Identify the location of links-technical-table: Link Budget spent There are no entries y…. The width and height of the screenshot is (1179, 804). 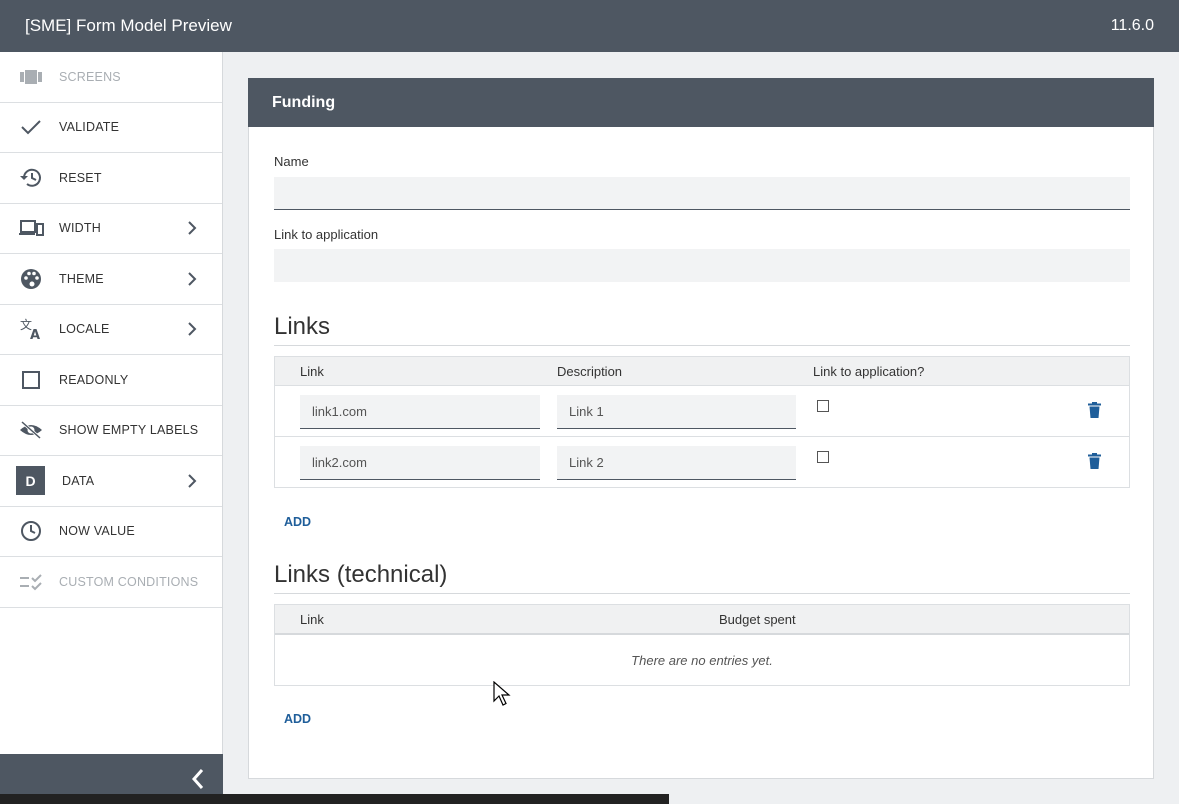
(702, 645).